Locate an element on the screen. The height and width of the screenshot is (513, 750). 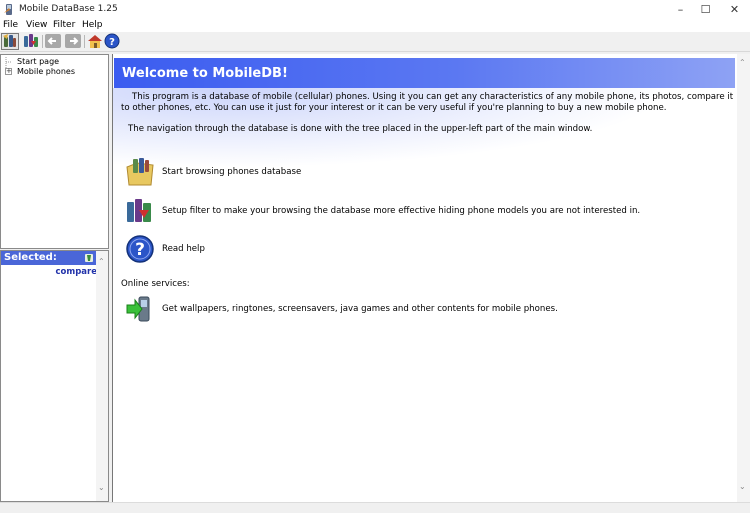
home-button is located at coordinates (95, 41).